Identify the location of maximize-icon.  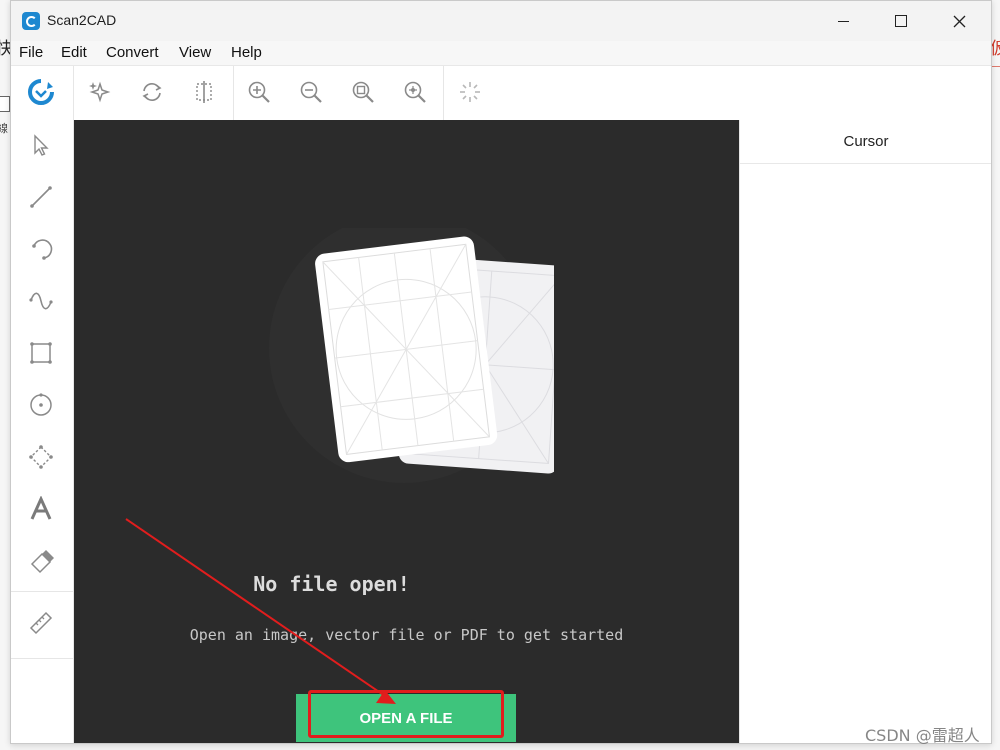
(901, 21).